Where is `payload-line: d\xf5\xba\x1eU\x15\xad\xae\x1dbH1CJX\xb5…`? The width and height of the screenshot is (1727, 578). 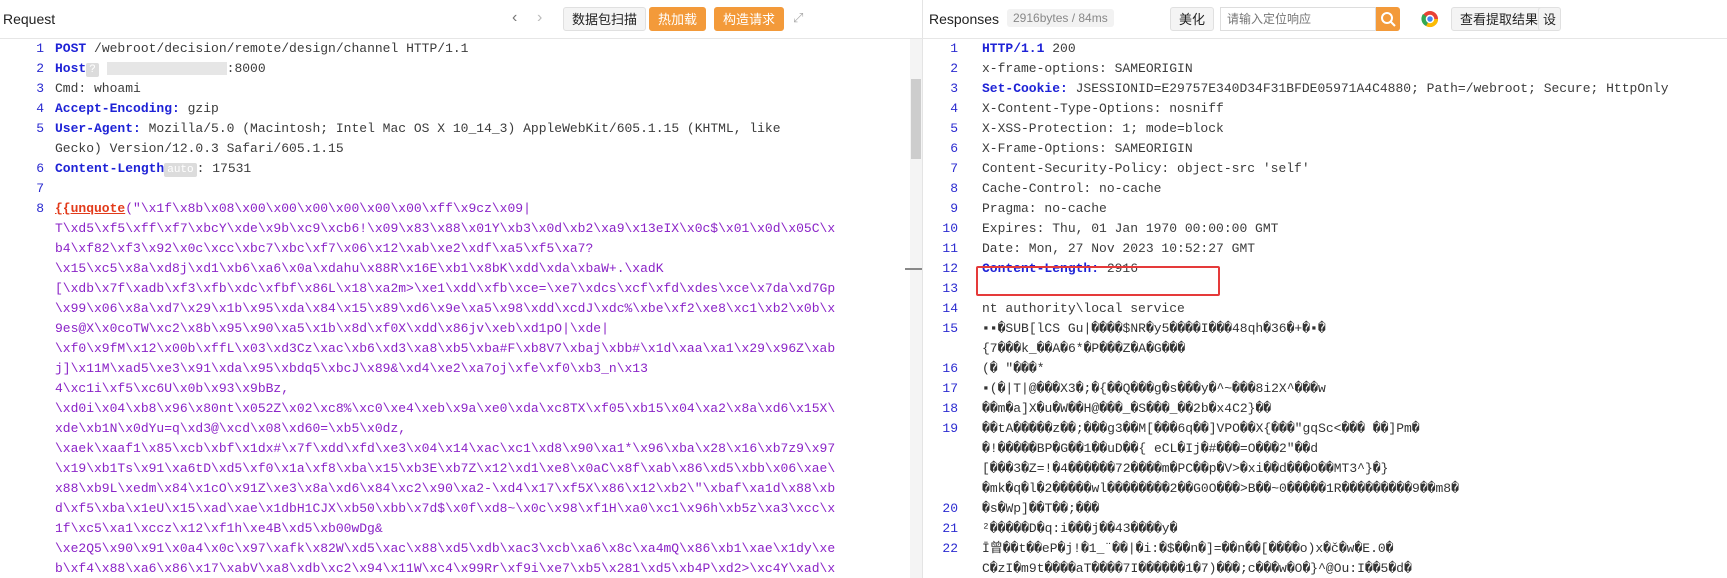 payload-line: d\xf5\xba\x1eU\x15\xad\xae\x1dbH1CJX\xb5… is located at coordinates (445, 508).